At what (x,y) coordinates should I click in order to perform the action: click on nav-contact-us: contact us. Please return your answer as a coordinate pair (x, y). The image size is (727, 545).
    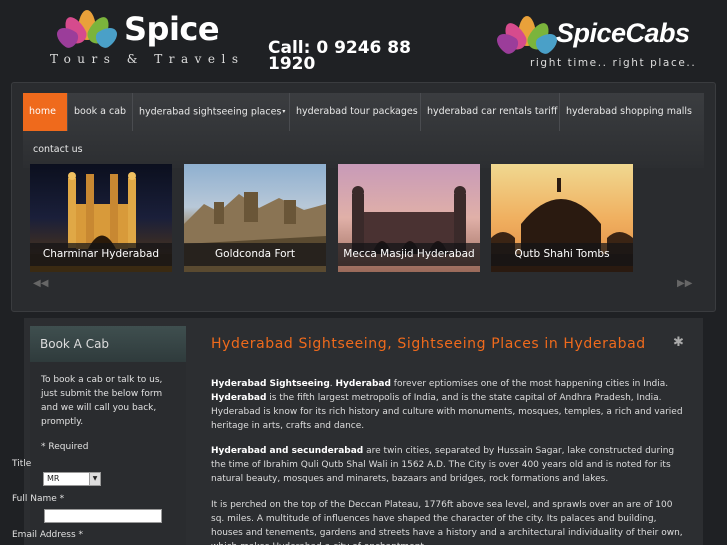
    Looking at the image, I should click on (58, 150).